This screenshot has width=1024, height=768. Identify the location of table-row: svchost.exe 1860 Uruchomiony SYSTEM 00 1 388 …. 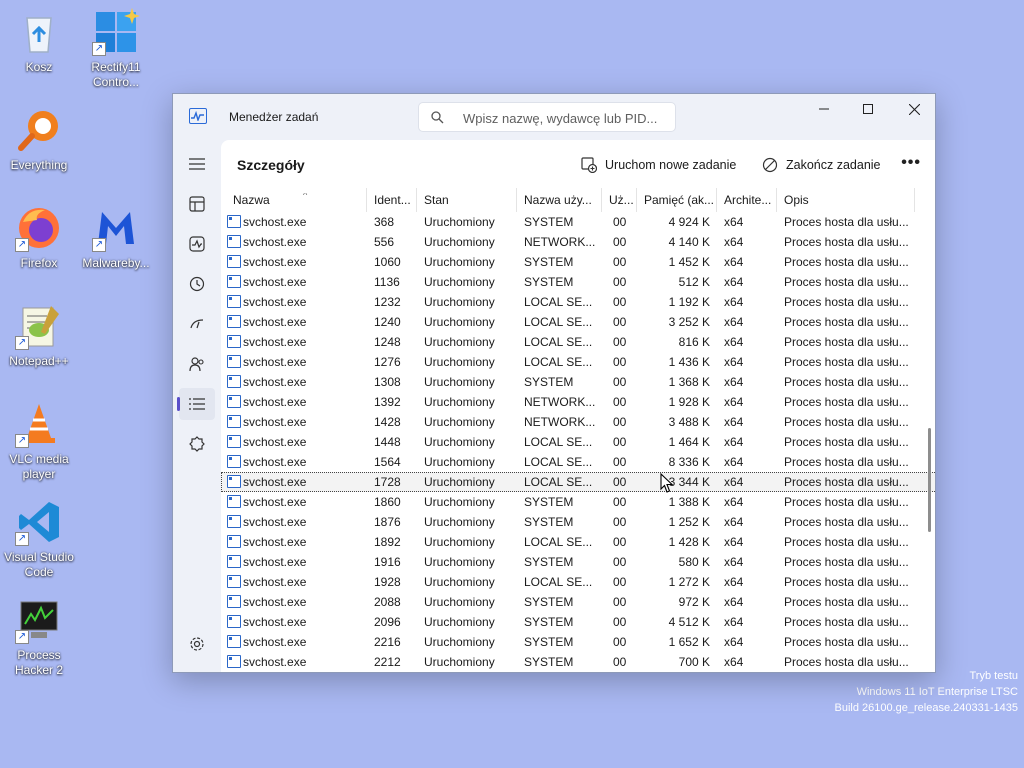
(578, 502).